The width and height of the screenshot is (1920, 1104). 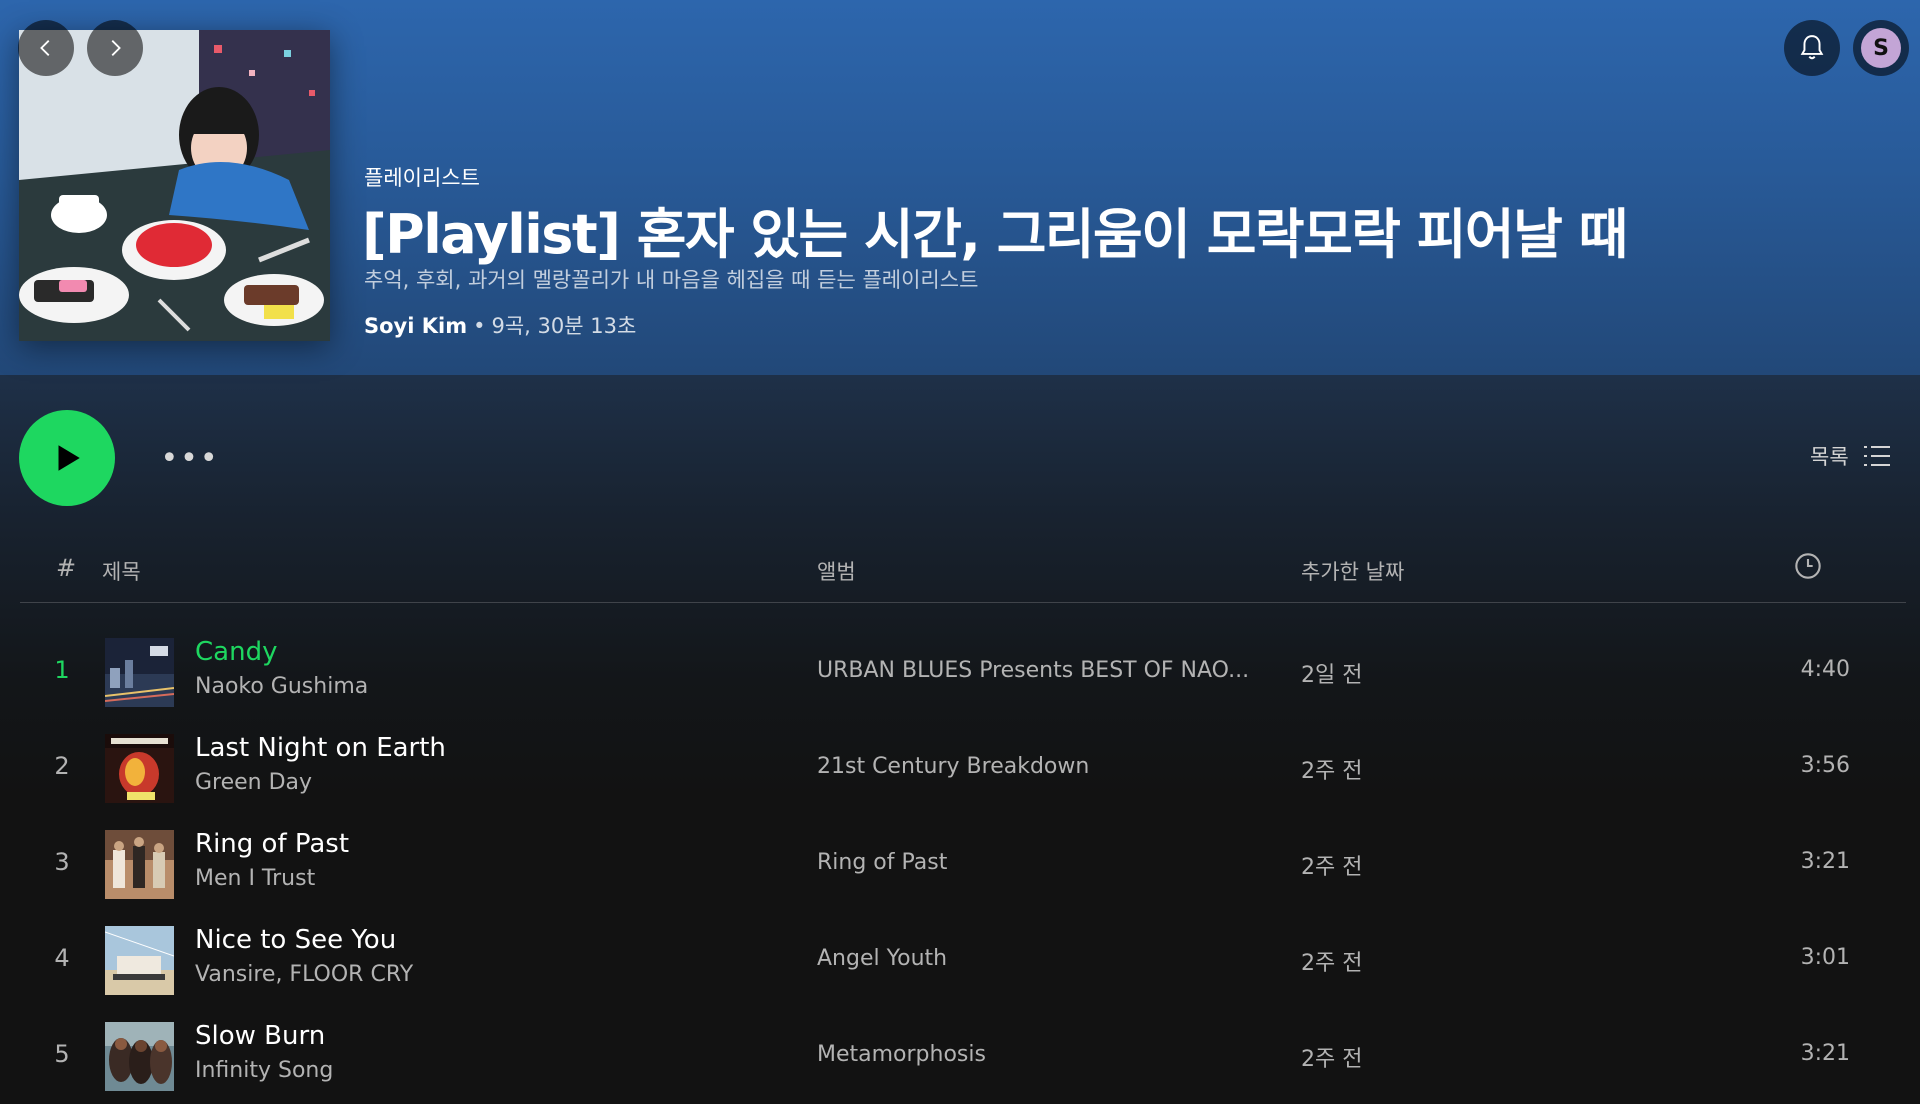 What do you see at coordinates (415, 326) in the screenshot?
I see `playlist-owner-link: Soyi Kim` at bounding box center [415, 326].